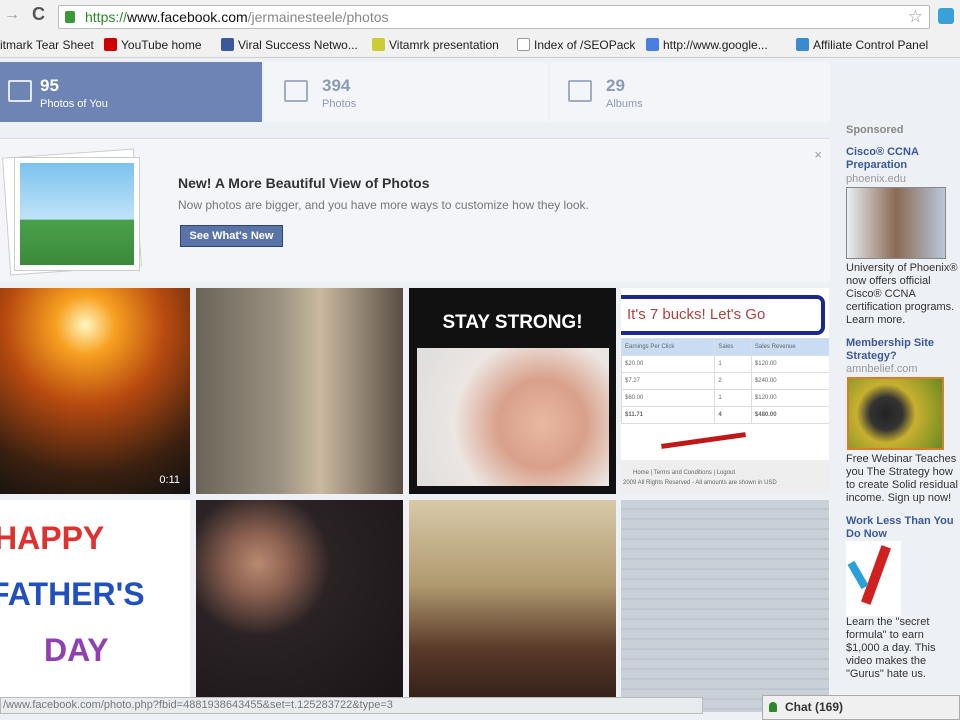 The width and height of the screenshot is (960, 720). What do you see at coordinates (339, 104) in the screenshot?
I see `tab-label: Photos` at bounding box center [339, 104].